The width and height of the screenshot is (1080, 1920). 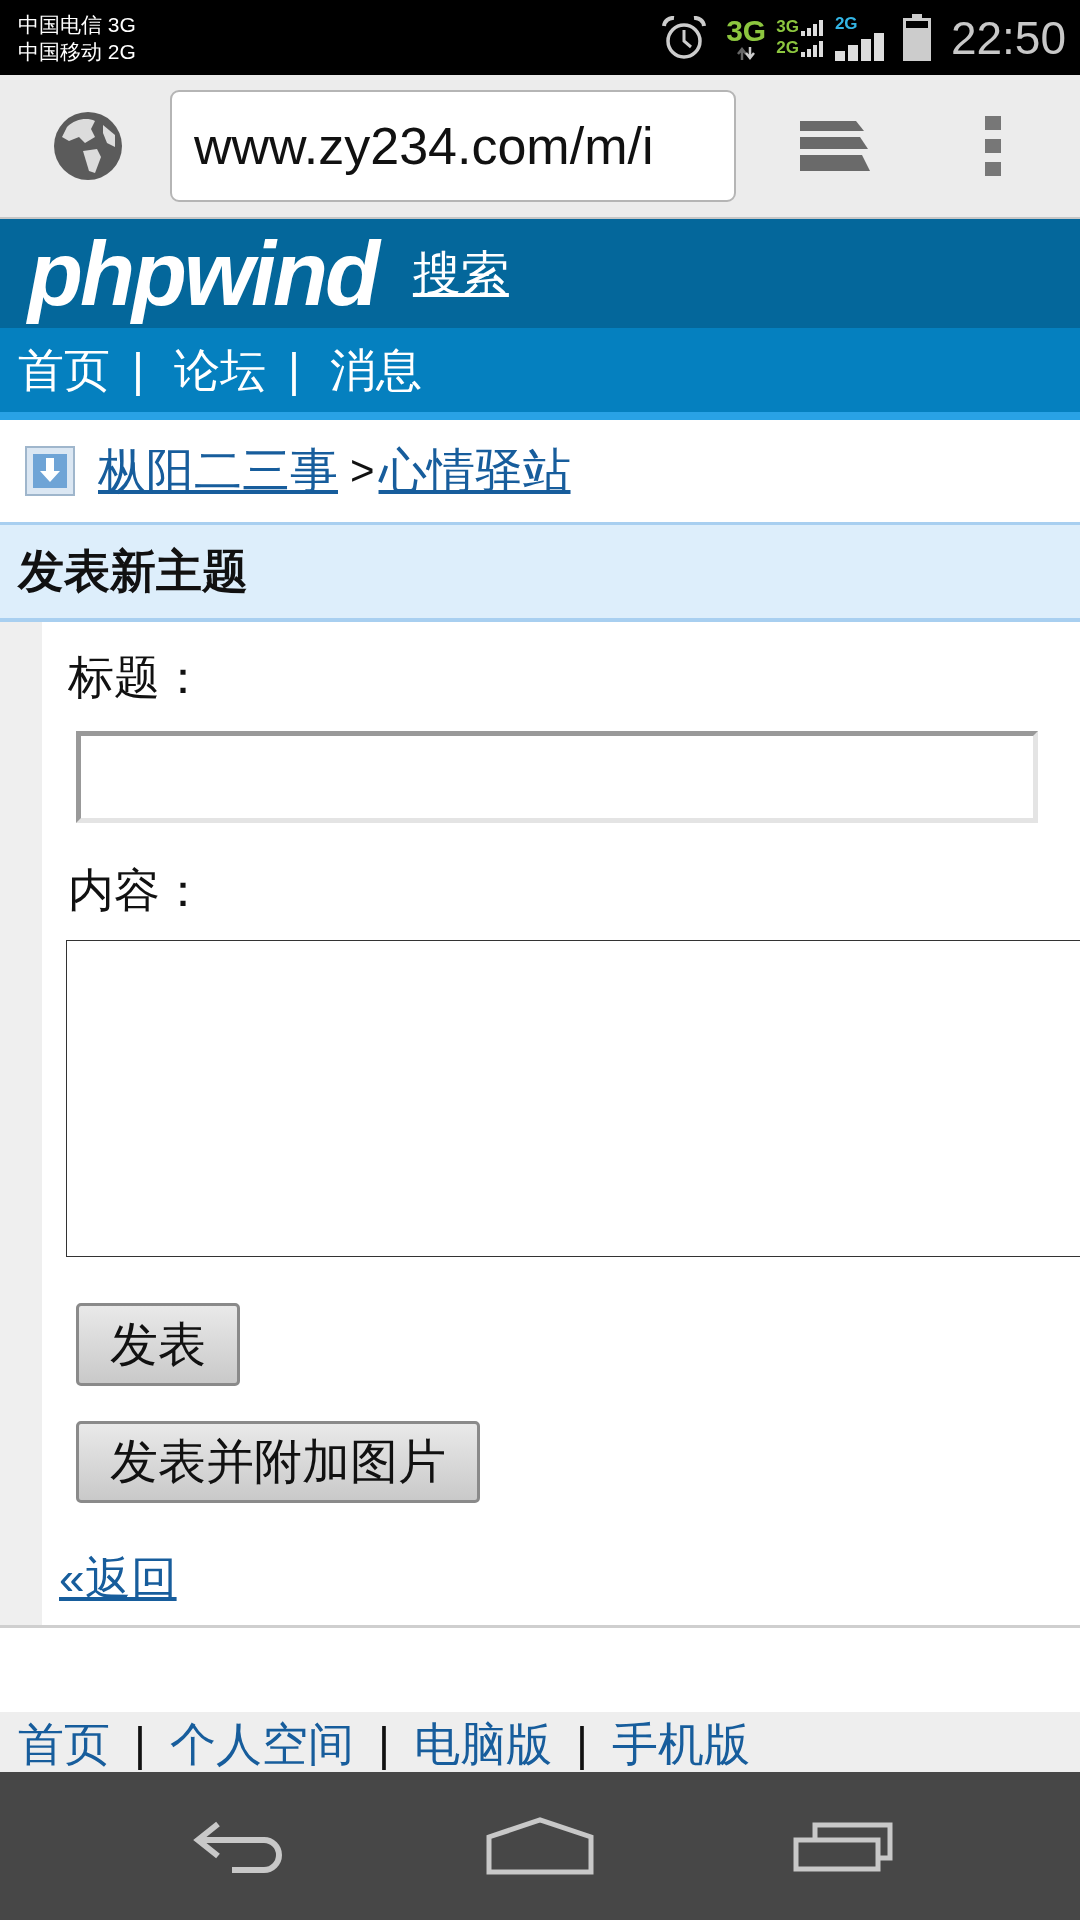 I want to click on breadcrumb-link: 心情驿站, so click(x=474, y=471).